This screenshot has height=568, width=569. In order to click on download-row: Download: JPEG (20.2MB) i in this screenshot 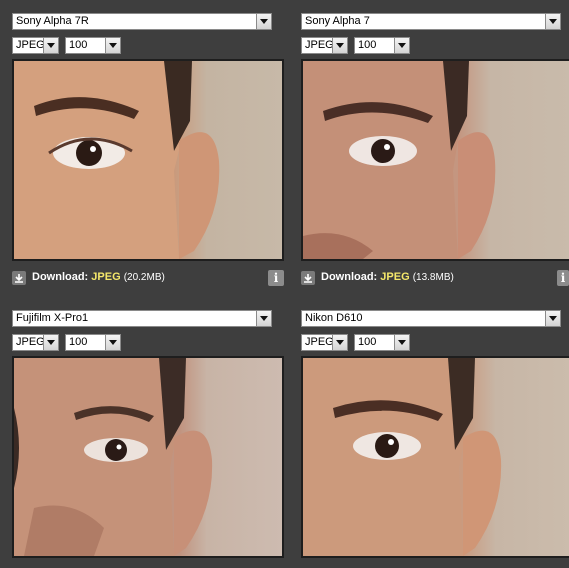, I will do `click(148, 278)`.